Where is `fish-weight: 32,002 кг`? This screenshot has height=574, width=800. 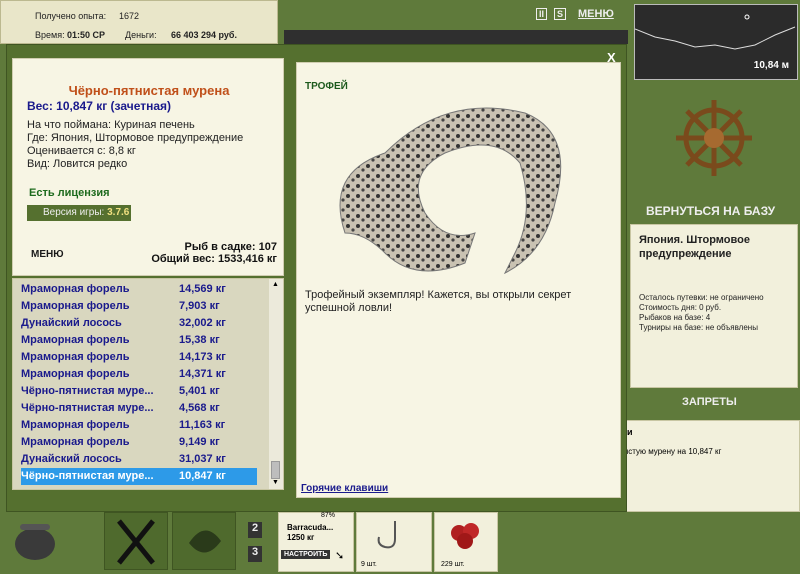
fish-weight: 32,002 кг is located at coordinates (202, 323).